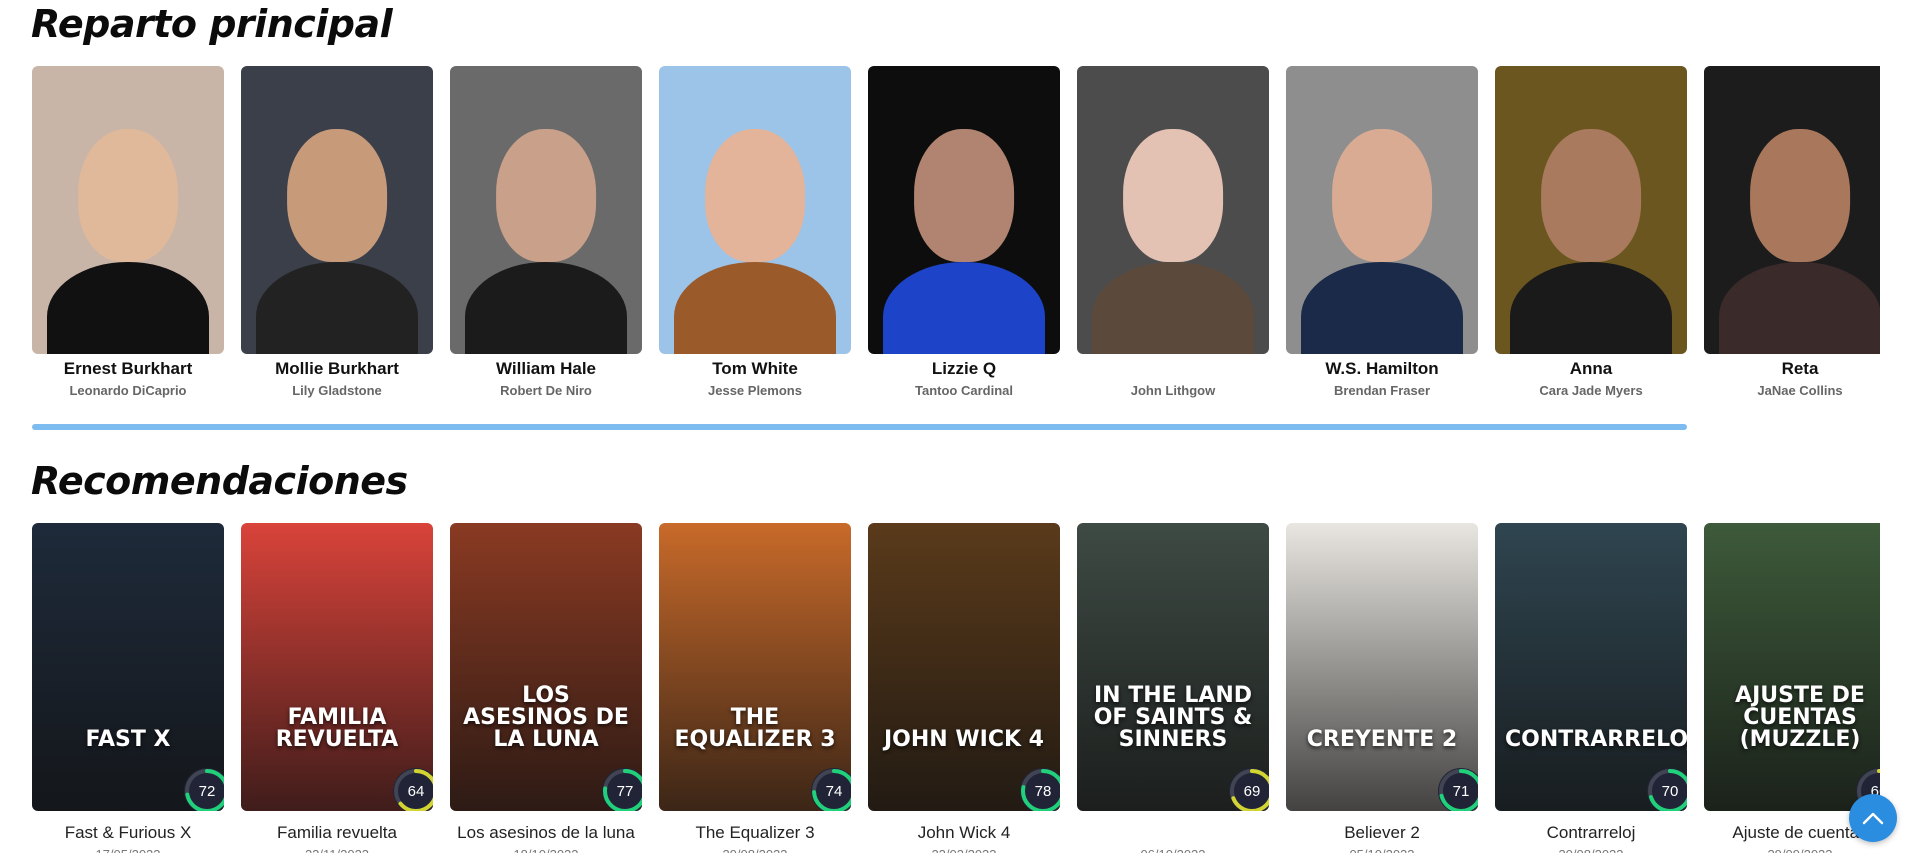 This screenshot has height=853, width=1907. I want to click on scroll-to-top-button, so click(1873, 818).